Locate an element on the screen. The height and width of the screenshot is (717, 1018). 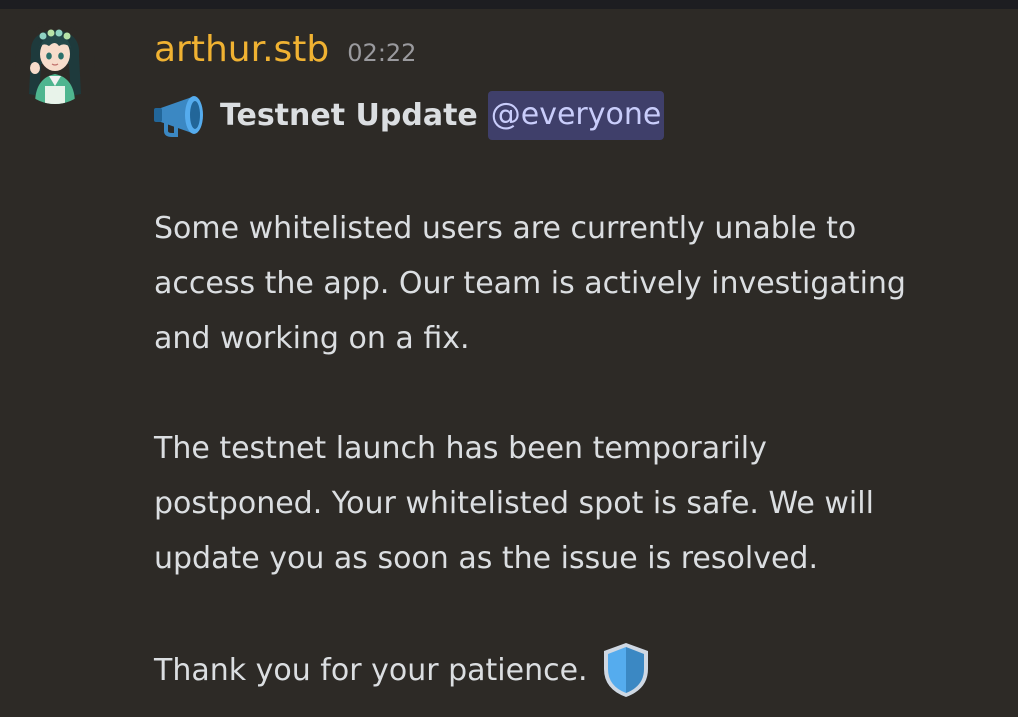
paragraph-line: and working on a fix. is located at coordinates (312, 338).